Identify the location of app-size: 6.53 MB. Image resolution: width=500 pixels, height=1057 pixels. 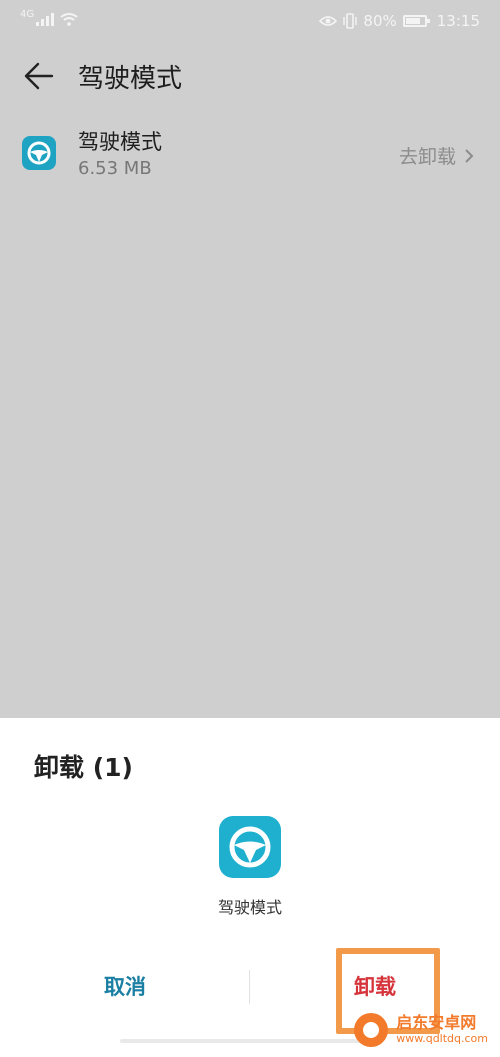
(115, 168).